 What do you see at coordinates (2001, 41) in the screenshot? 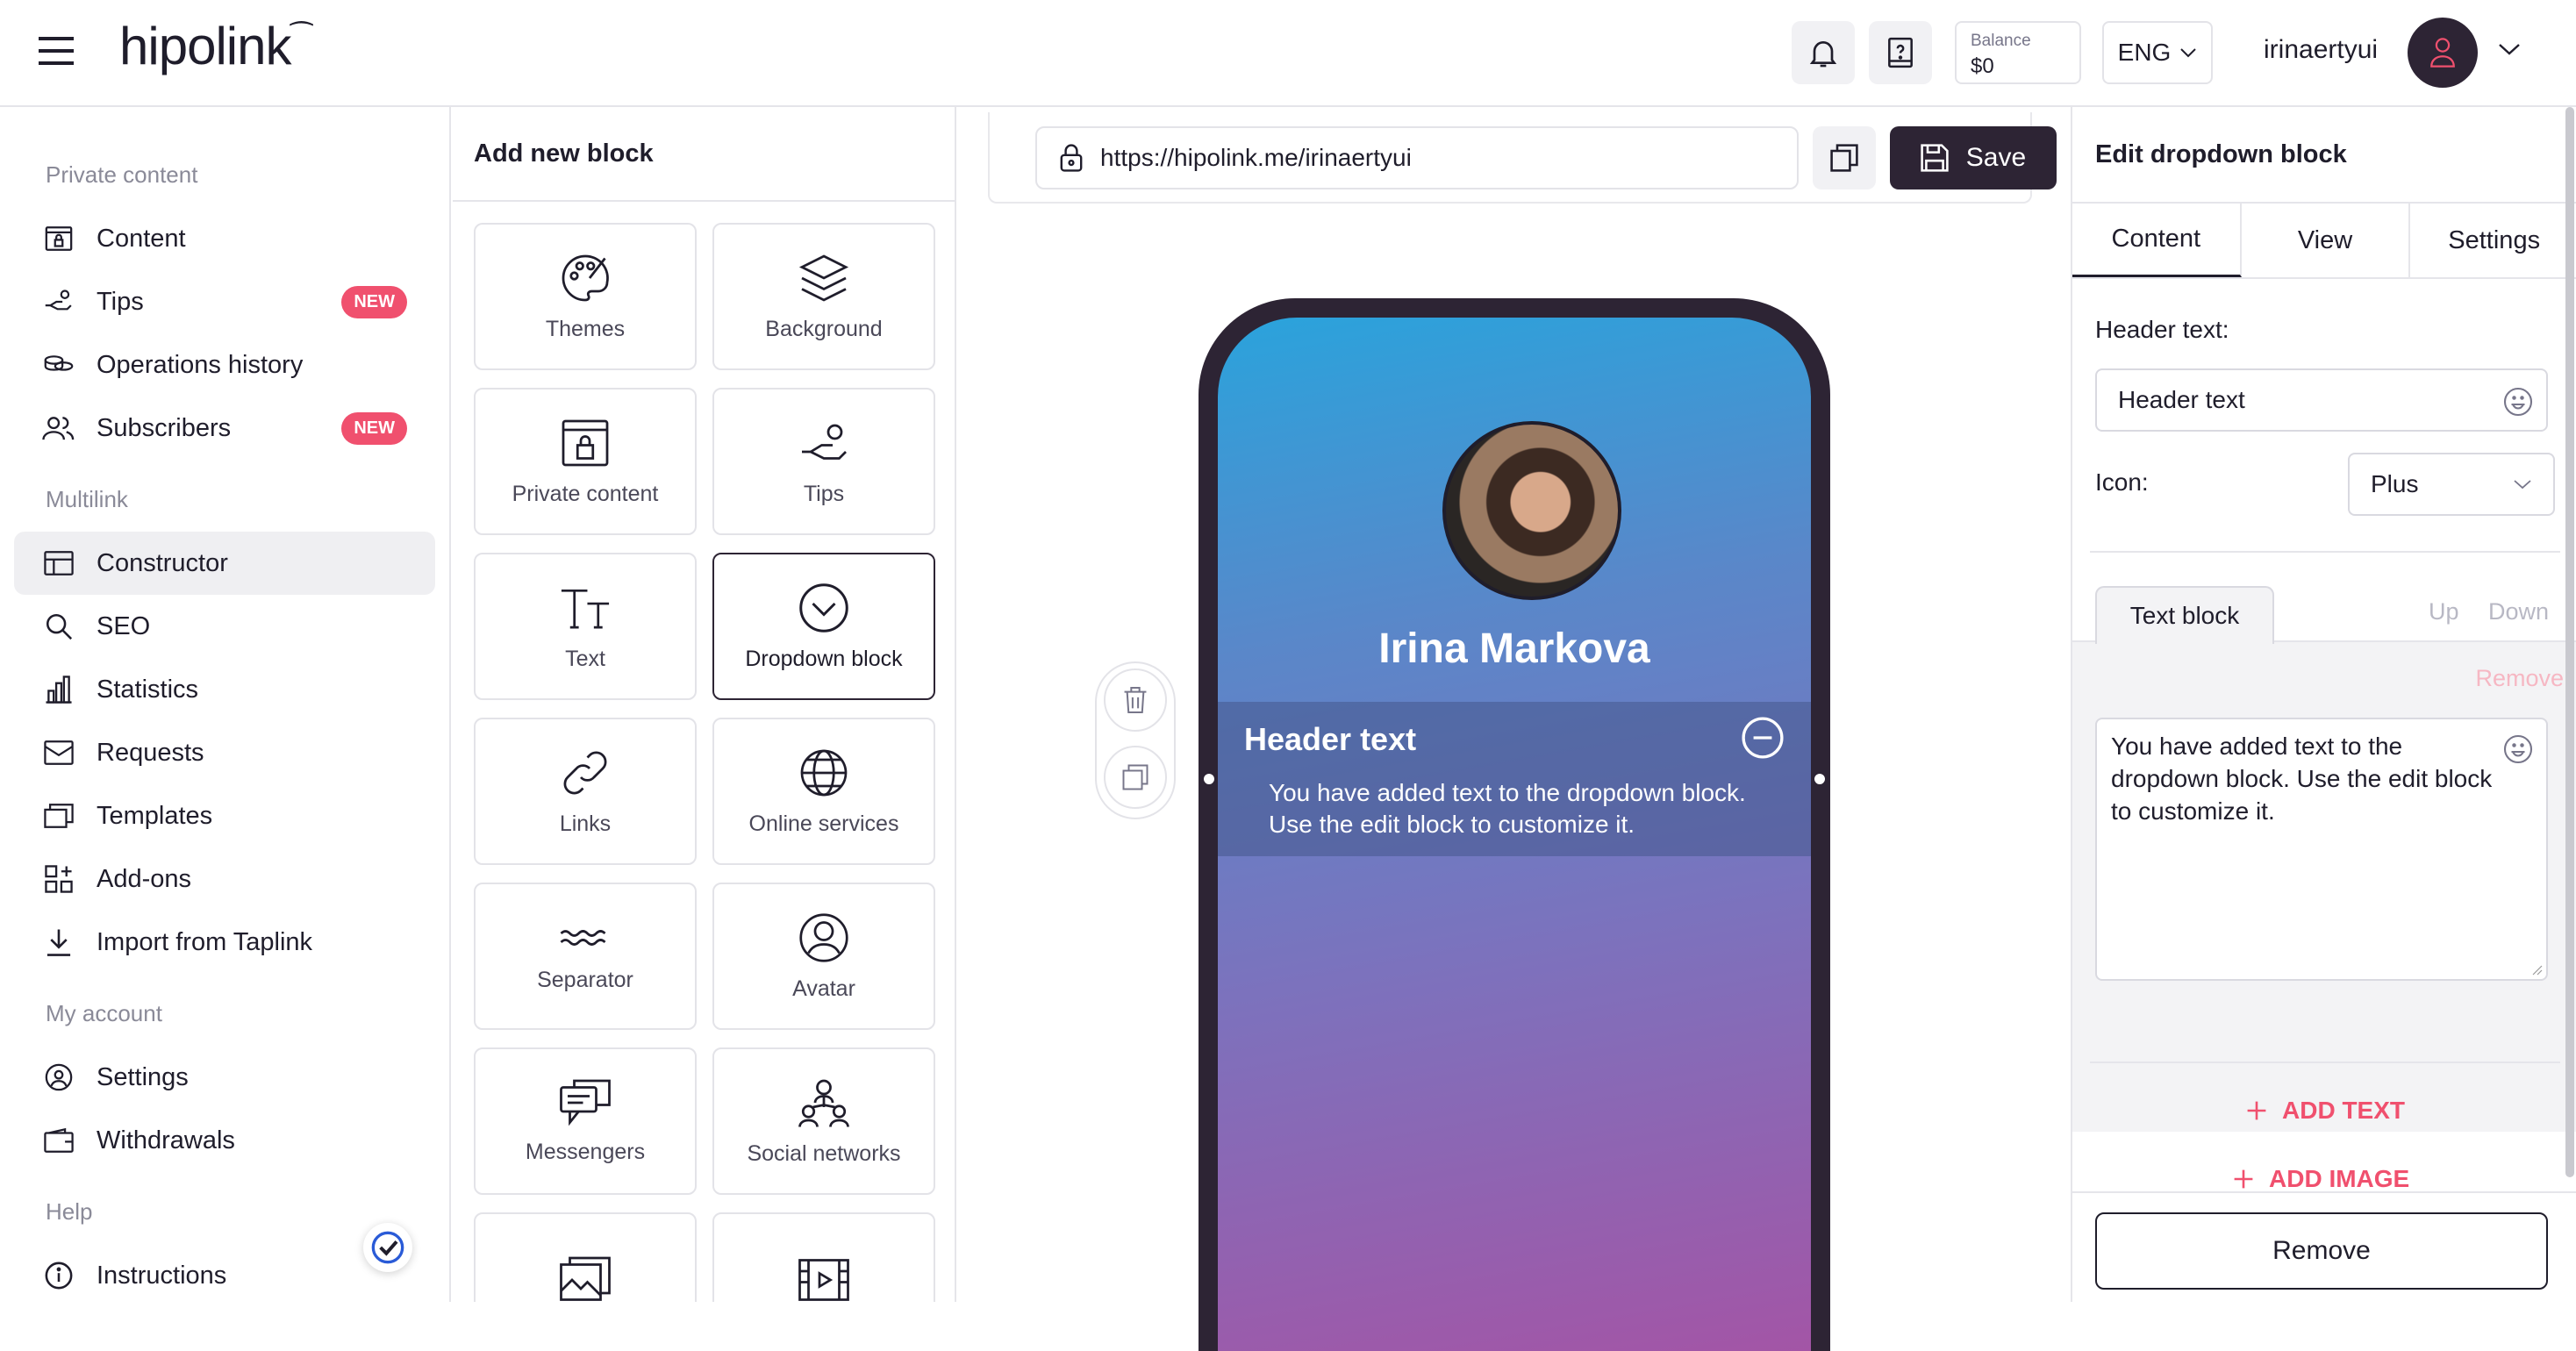
I see `balance-label: Balance` at bounding box center [2001, 41].